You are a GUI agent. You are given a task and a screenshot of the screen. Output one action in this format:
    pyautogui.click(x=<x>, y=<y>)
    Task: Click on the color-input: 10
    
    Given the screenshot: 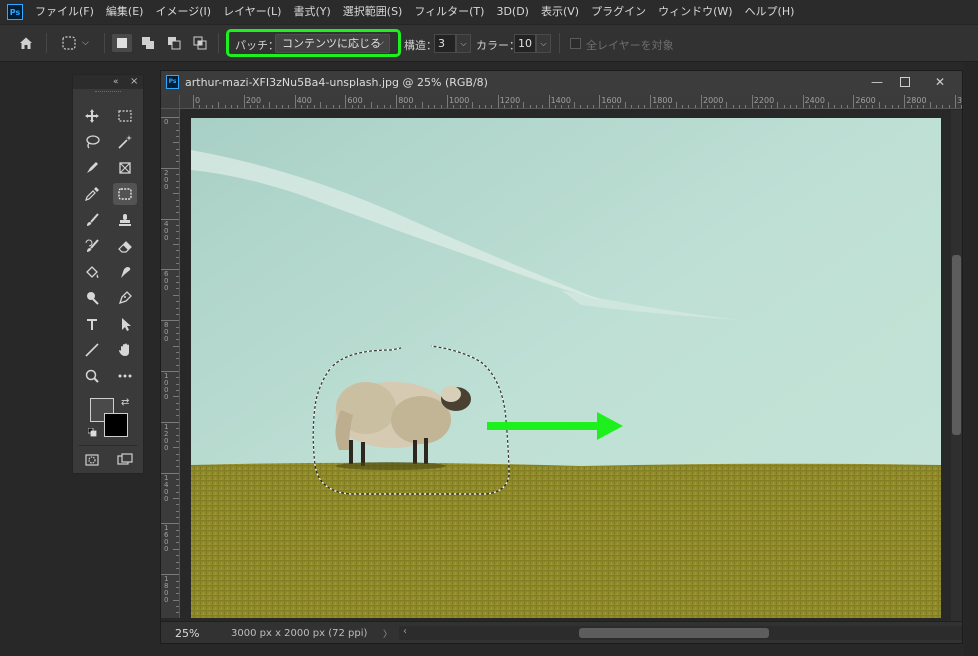 What is the action you would take?
    pyautogui.click(x=525, y=43)
    